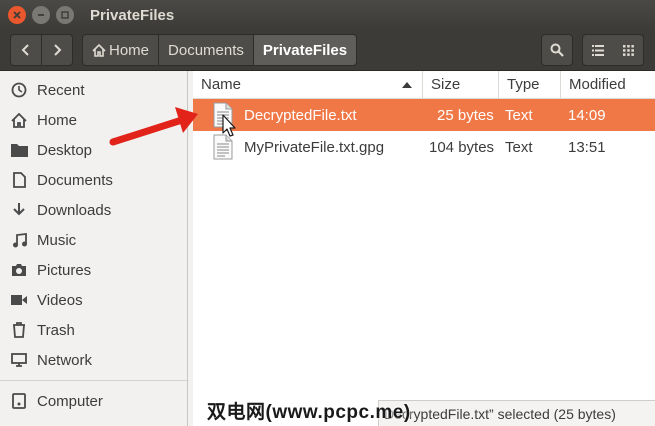  I want to click on sidebar-item-recent: Recent, so click(93, 90).